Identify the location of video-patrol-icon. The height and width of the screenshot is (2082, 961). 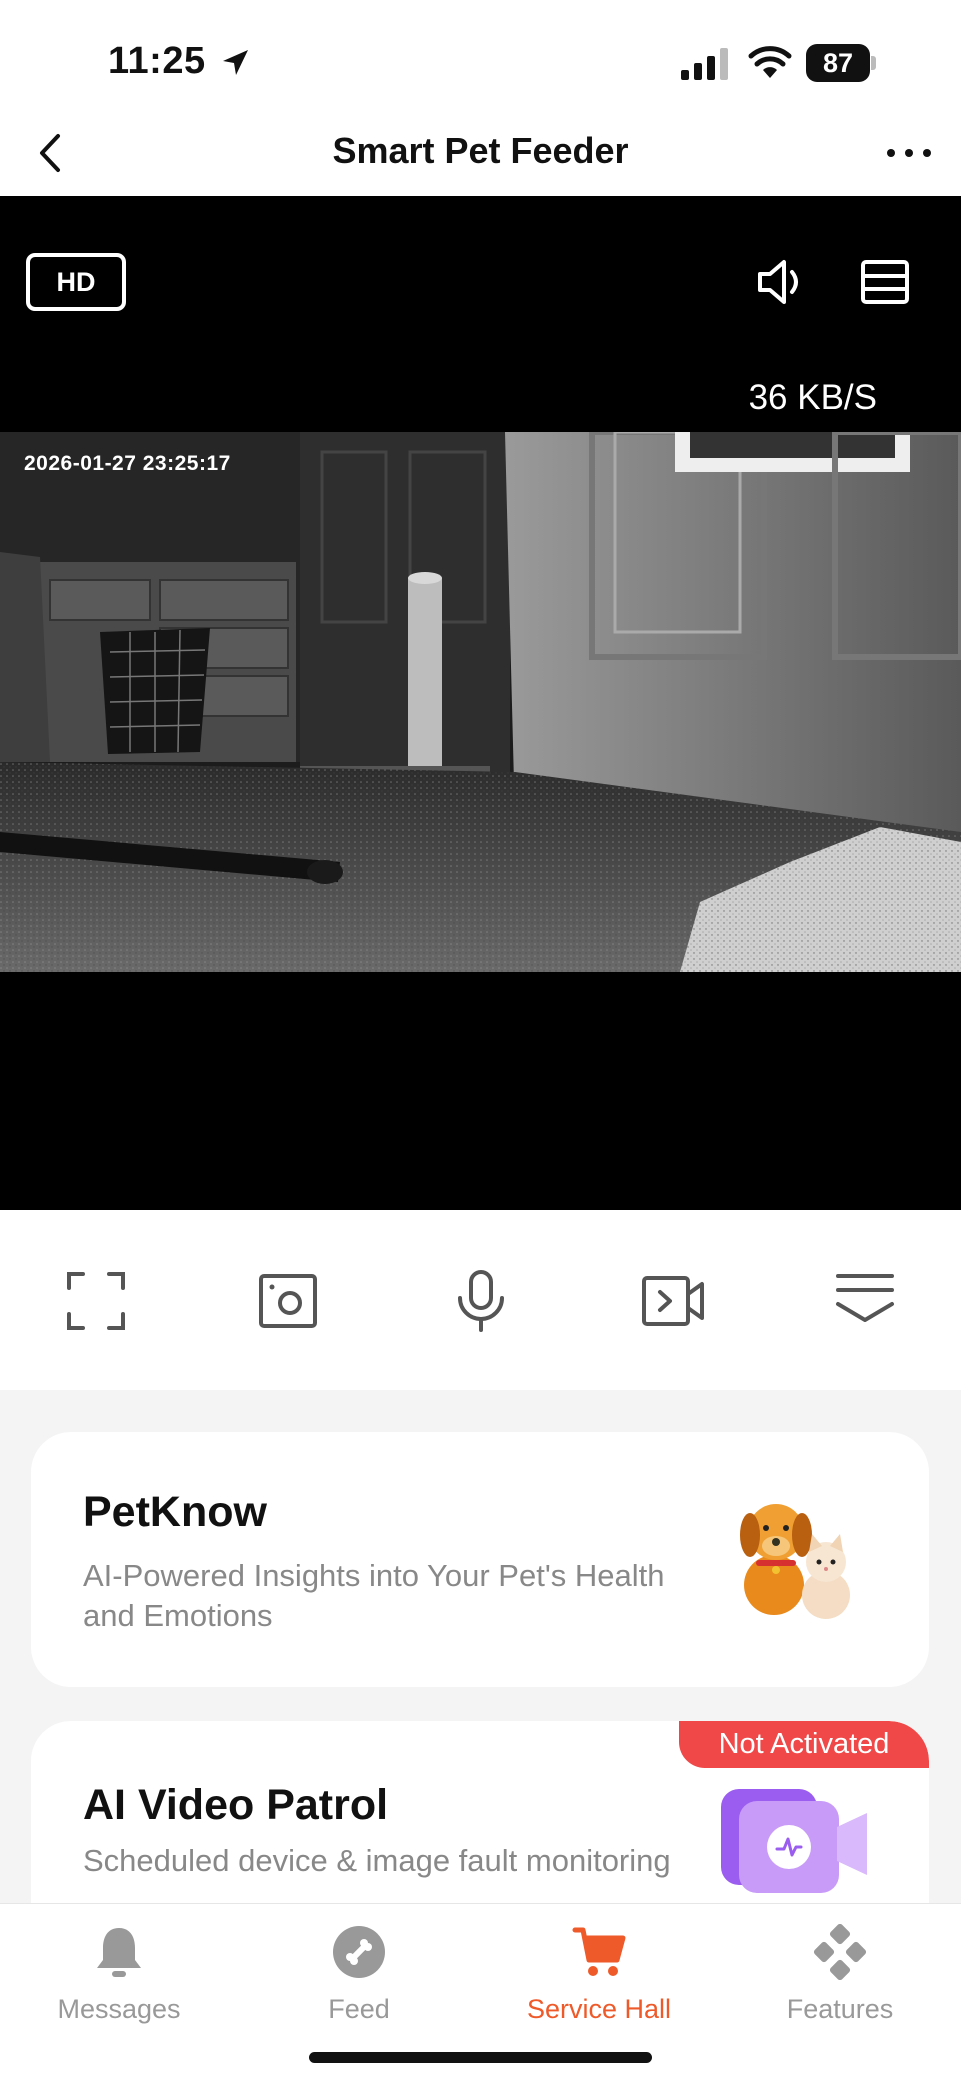
(794, 1841).